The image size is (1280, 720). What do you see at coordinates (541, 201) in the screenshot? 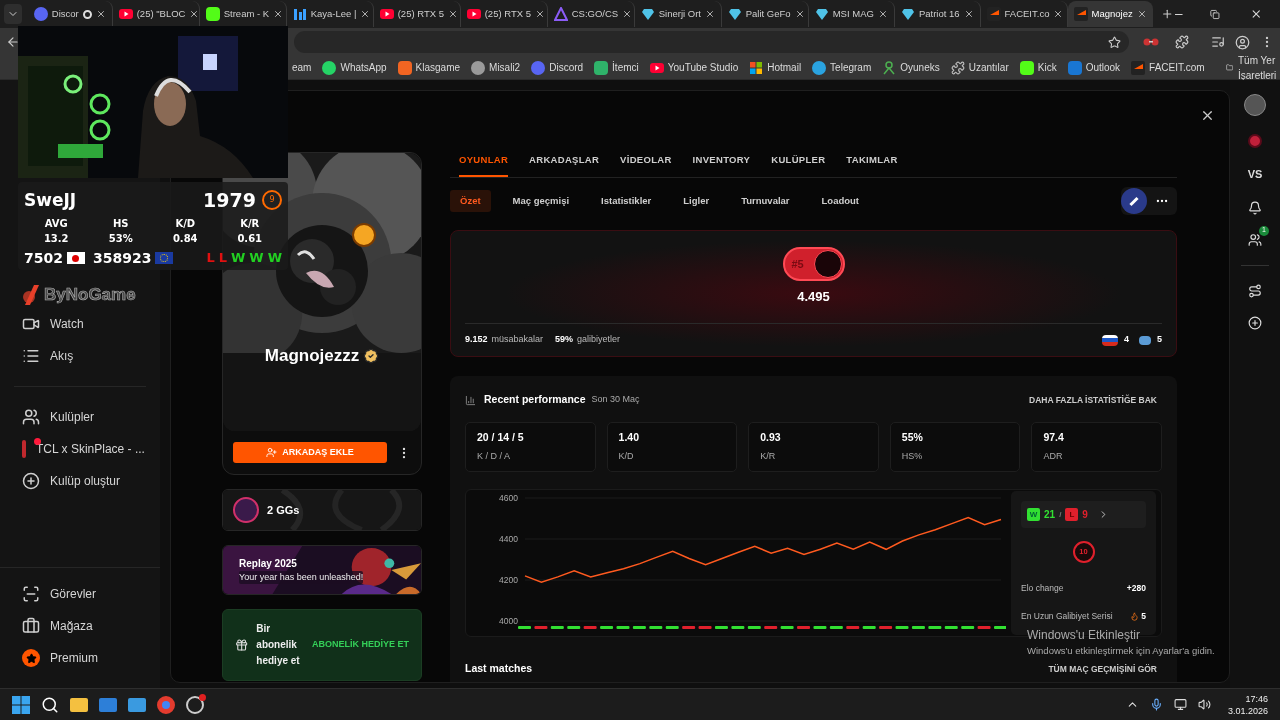
I see `subtab: Maç geçmişi` at bounding box center [541, 201].